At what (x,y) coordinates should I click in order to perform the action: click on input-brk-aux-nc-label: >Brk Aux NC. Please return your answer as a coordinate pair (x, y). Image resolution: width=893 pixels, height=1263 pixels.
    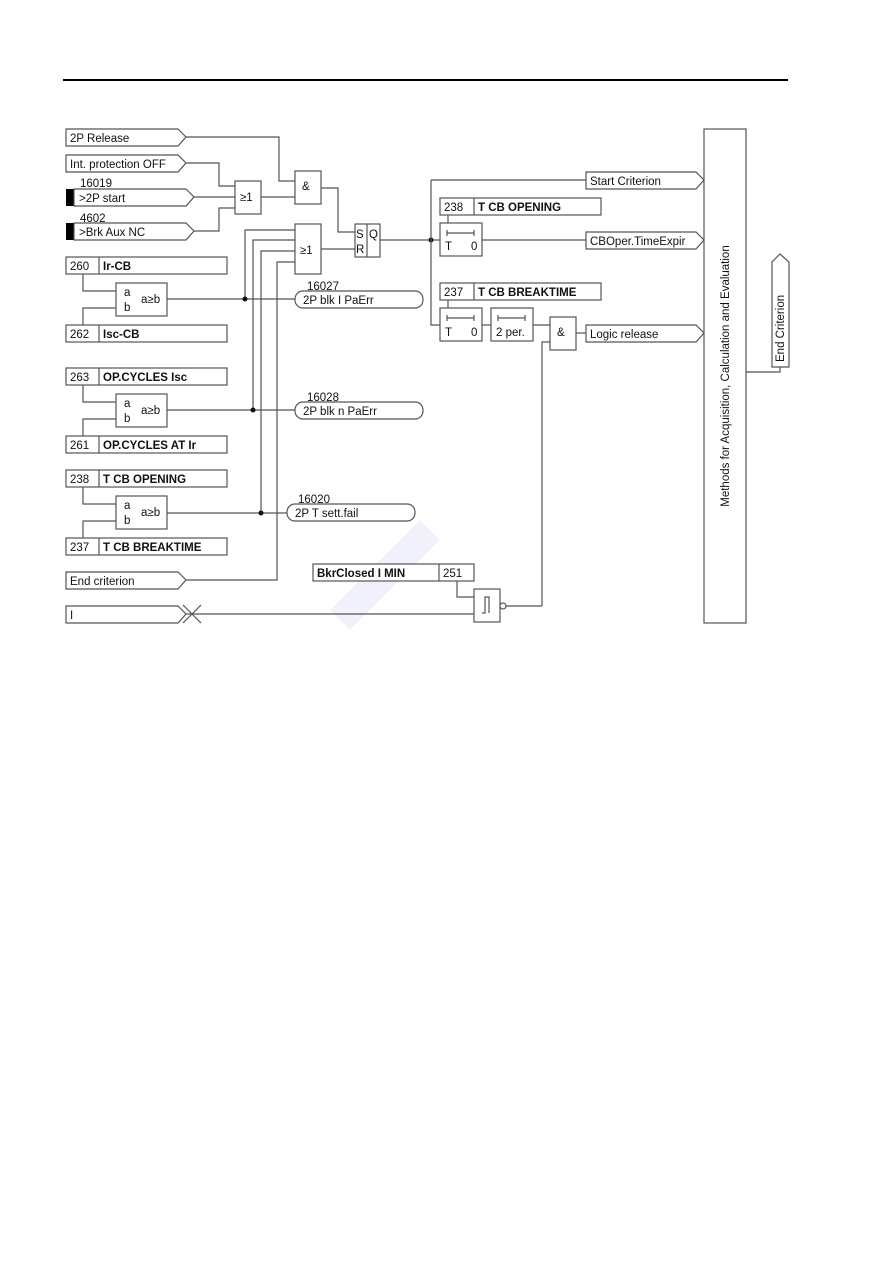
    Looking at the image, I should click on (112, 233).